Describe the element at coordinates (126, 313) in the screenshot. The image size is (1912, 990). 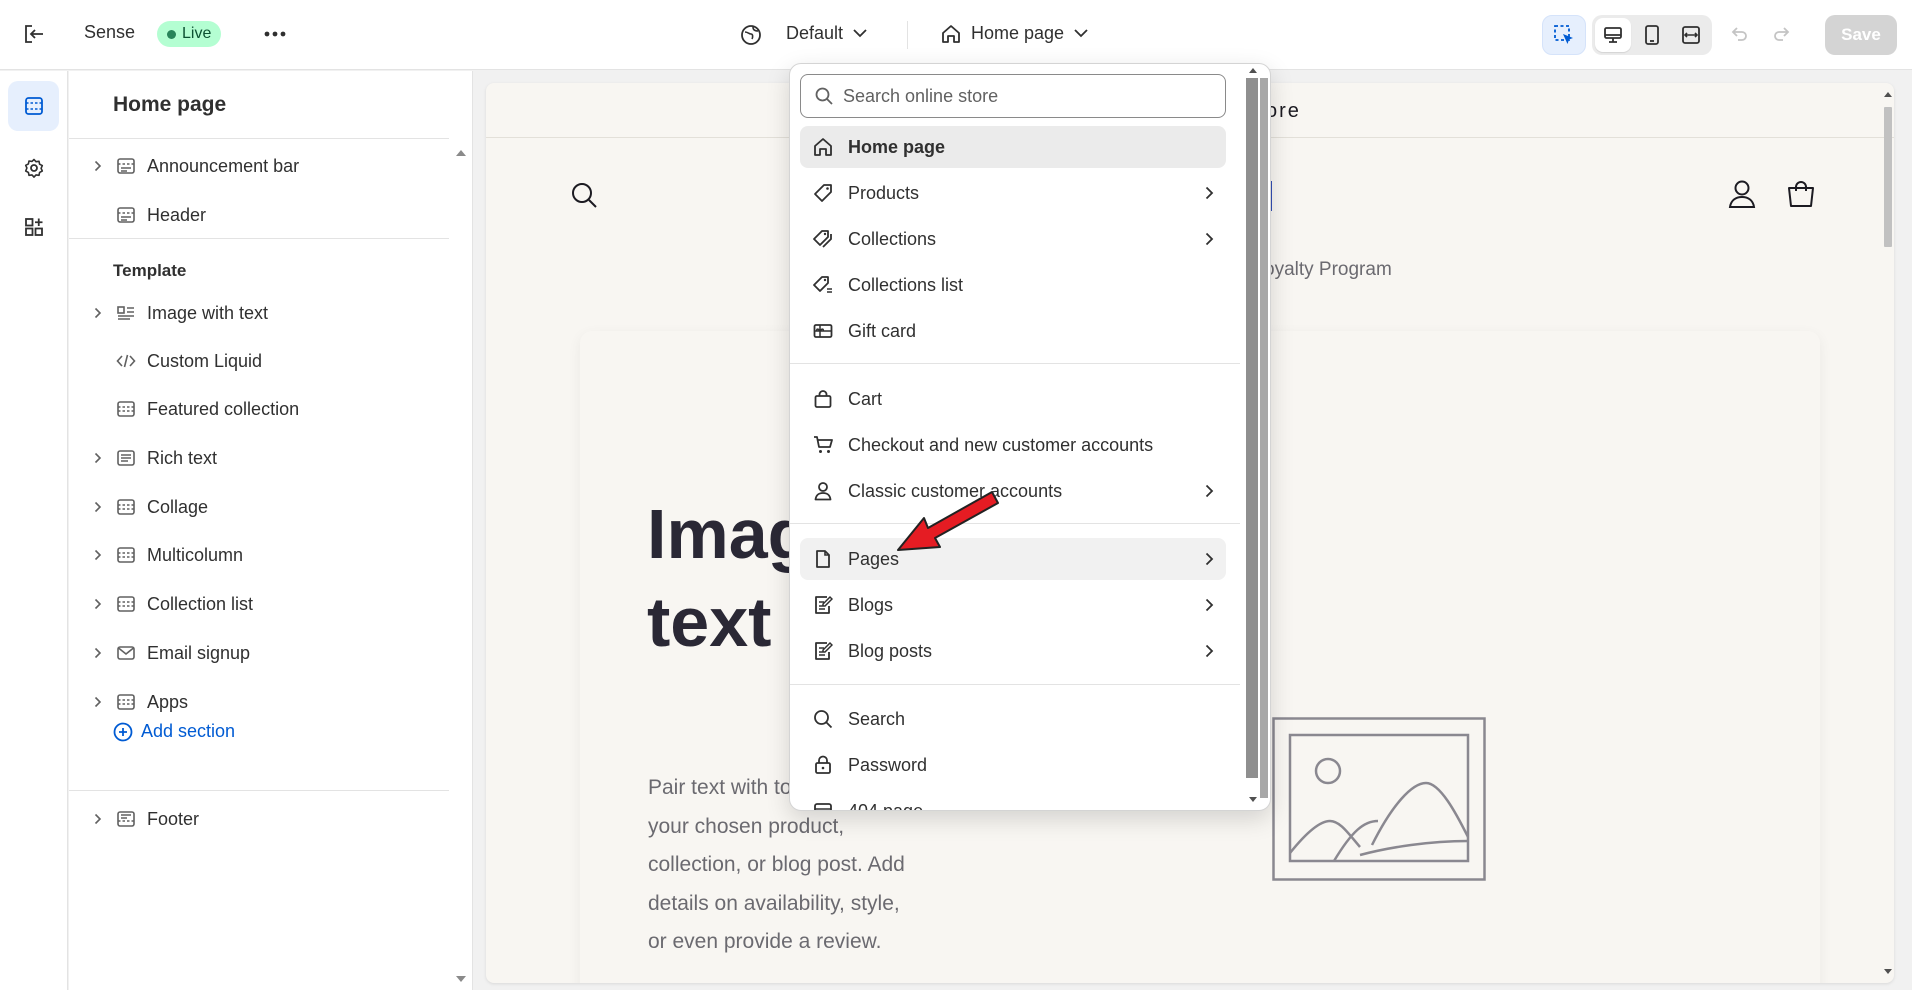
I see `image-text-icon` at that location.